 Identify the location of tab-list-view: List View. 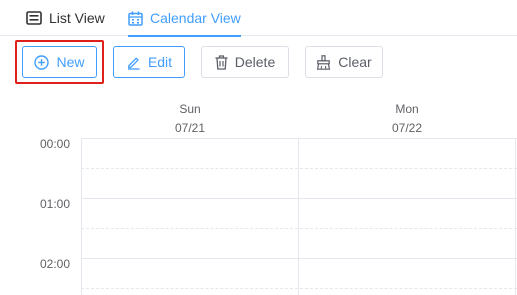
(65, 18).